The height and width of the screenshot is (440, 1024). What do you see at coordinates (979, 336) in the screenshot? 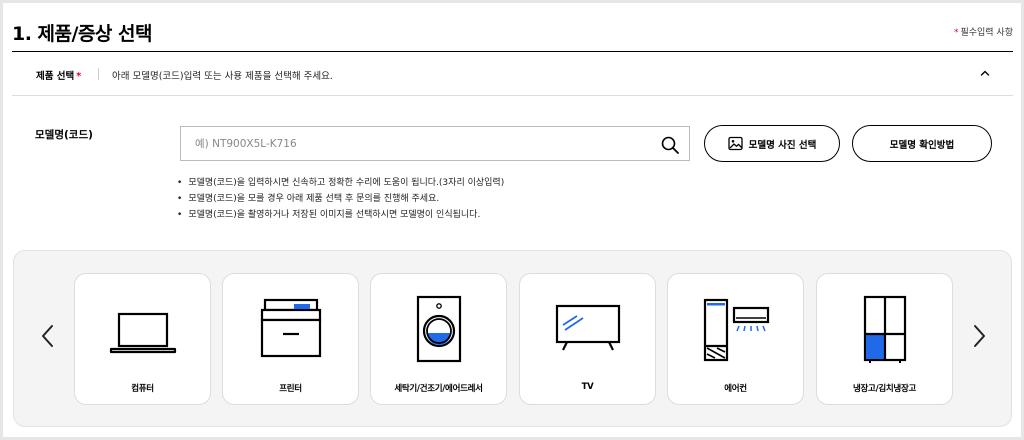
I see `chevron-right-icon` at bounding box center [979, 336].